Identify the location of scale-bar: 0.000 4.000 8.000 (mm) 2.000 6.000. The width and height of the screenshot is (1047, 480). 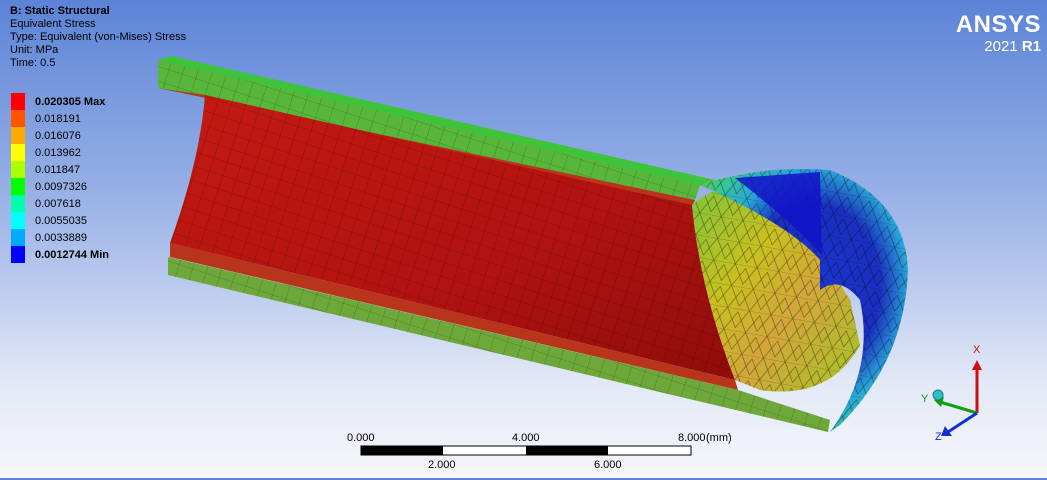
(539, 455).